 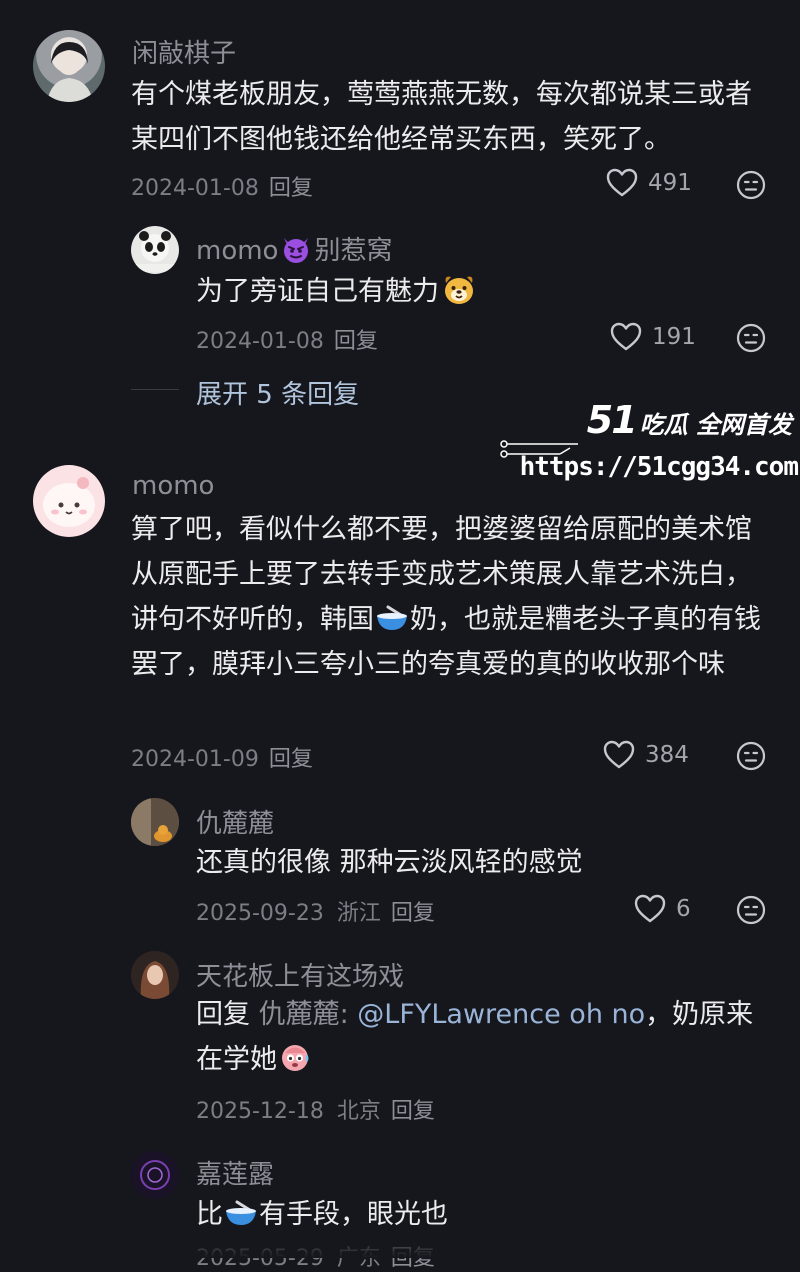 I want to click on person-avatar-icon, so click(x=155, y=975).